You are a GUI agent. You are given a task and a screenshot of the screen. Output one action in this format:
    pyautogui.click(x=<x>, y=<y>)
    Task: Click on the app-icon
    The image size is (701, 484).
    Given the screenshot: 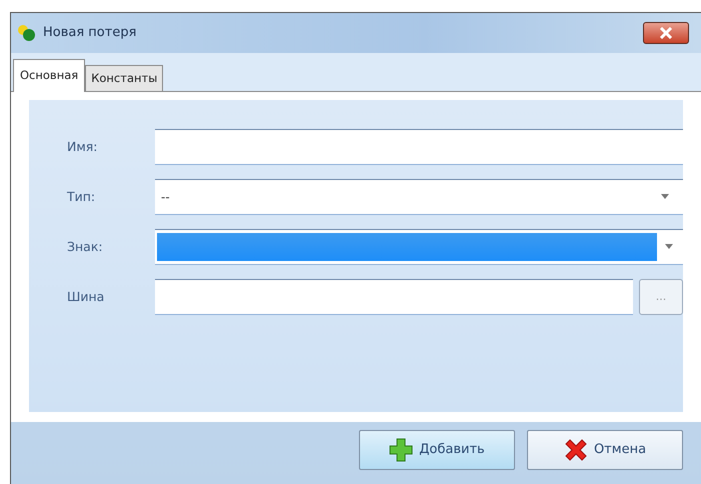 What is the action you would take?
    pyautogui.click(x=27, y=33)
    